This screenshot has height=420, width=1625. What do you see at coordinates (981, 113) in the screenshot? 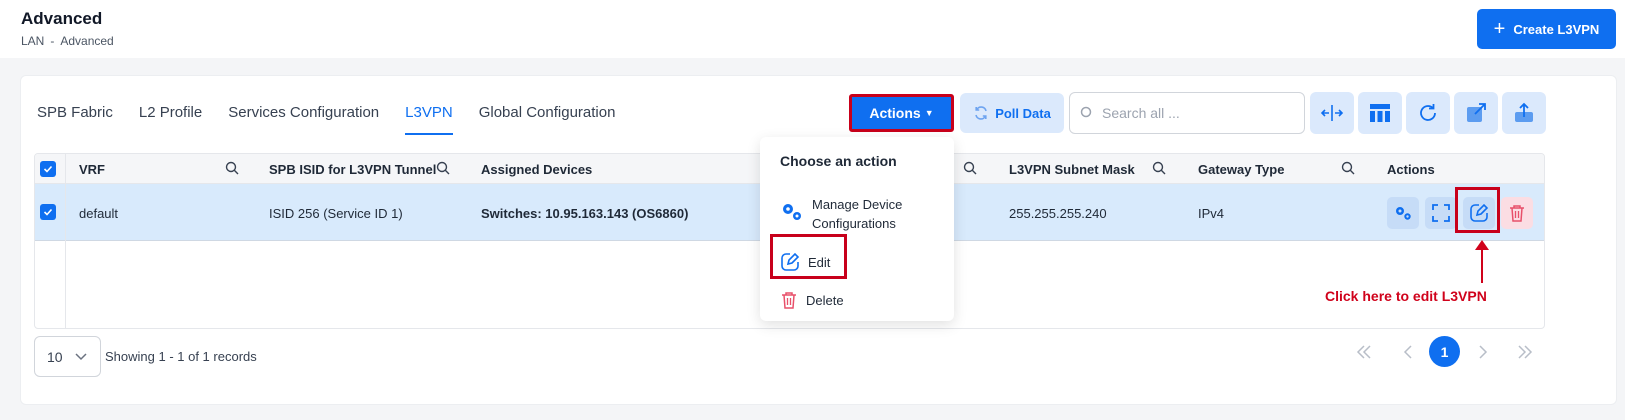
I see `sync-icon` at bounding box center [981, 113].